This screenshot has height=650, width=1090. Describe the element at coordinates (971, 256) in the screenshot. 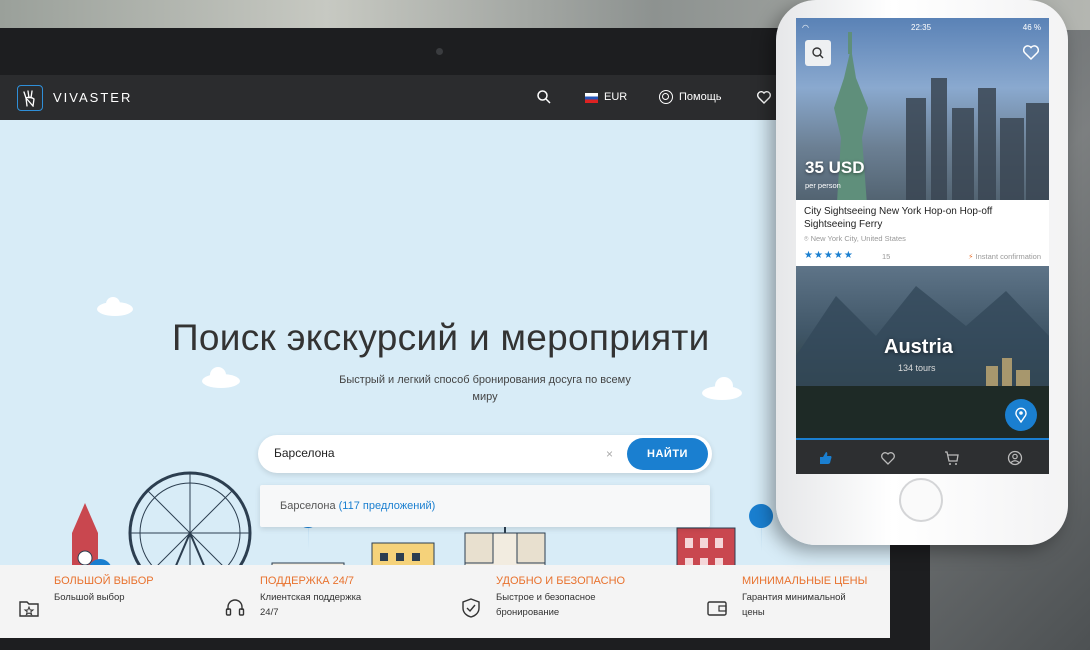

I see `lightning-icon: ⚡` at that location.